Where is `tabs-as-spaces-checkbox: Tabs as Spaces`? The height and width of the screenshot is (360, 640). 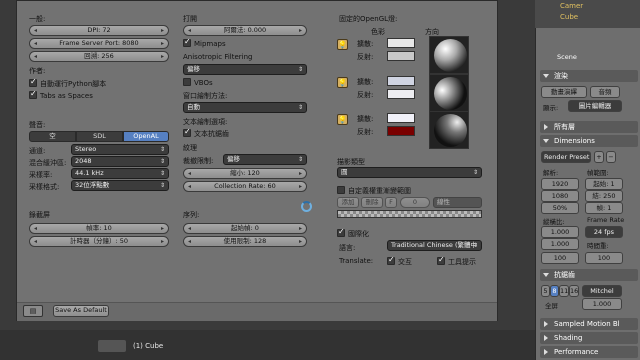 tabs-as-spaces-checkbox: Tabs as Spaces is located at coordinates (61, 94).